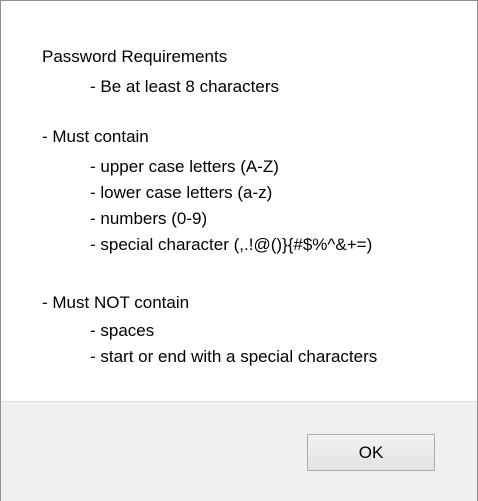 This screenshot has height=501, width=478. Describe the element at coordinates (181, 192) in the screenshot. I see `requirement-lowercase: - lower case letters (a-z)` at that location.